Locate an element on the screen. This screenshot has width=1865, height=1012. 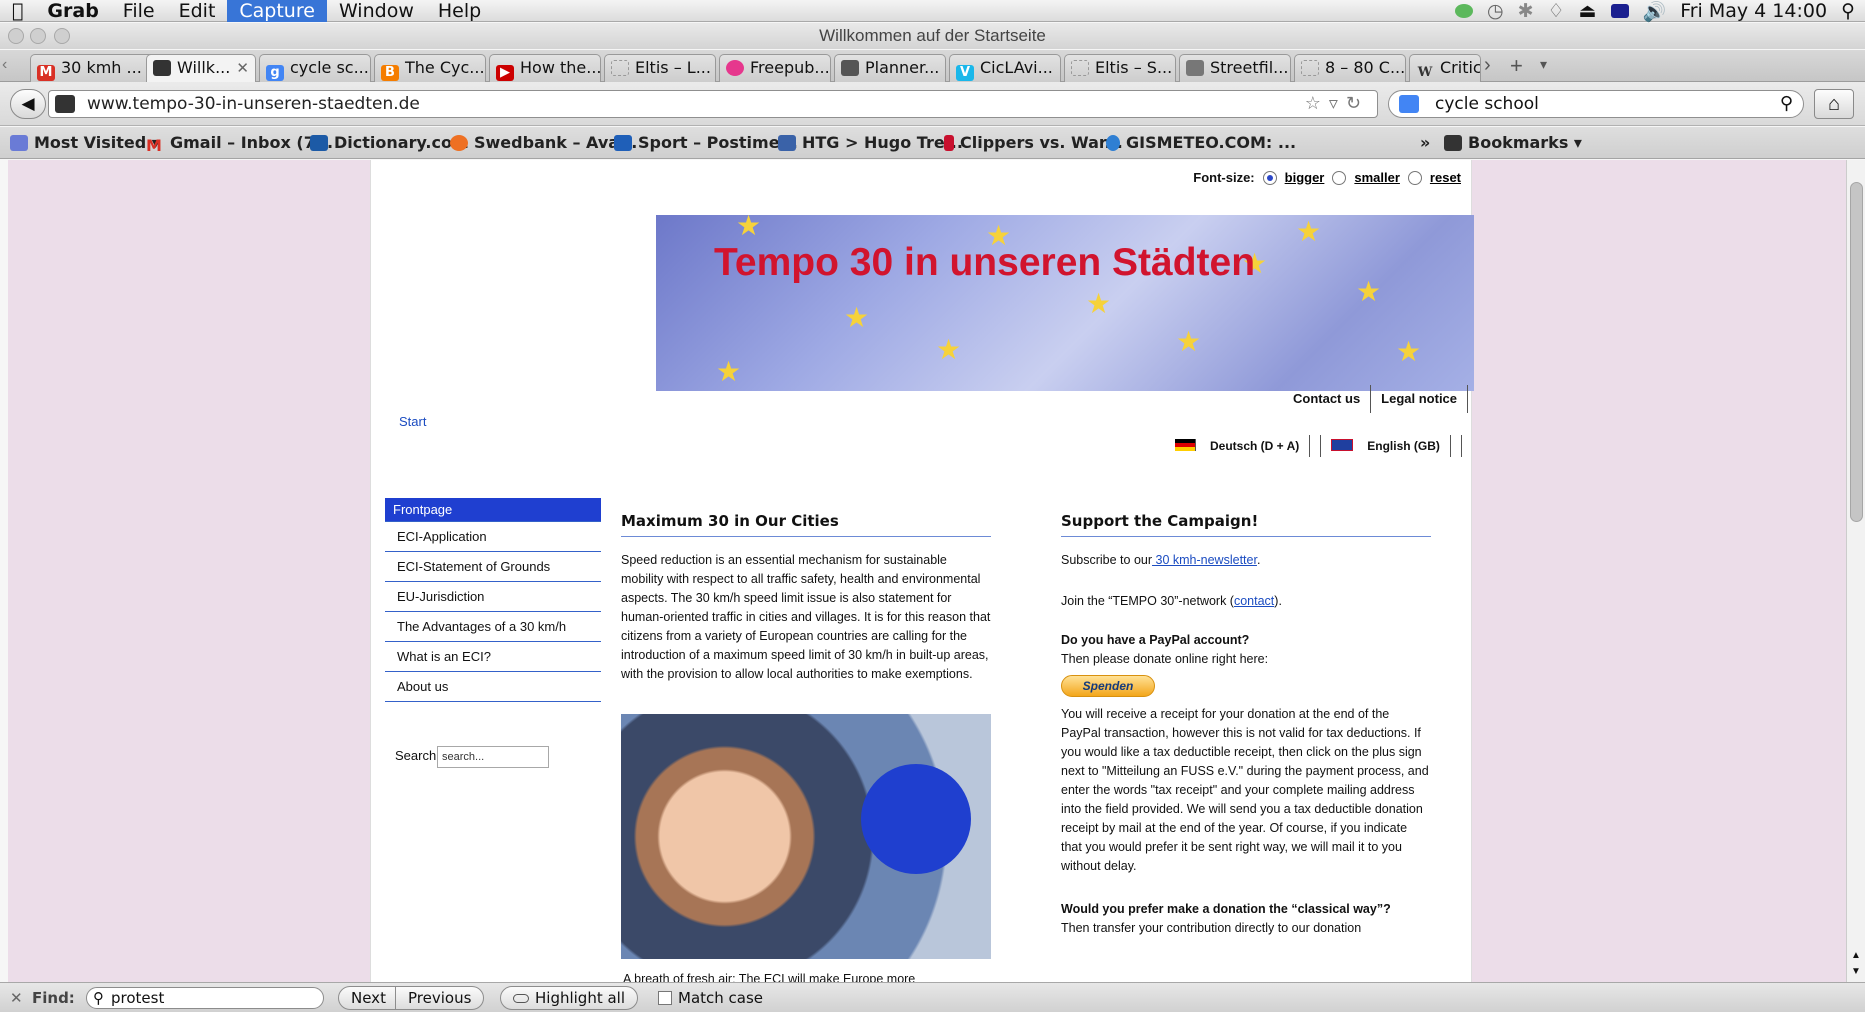
reset-radio is located at coordinates (1414, 177).